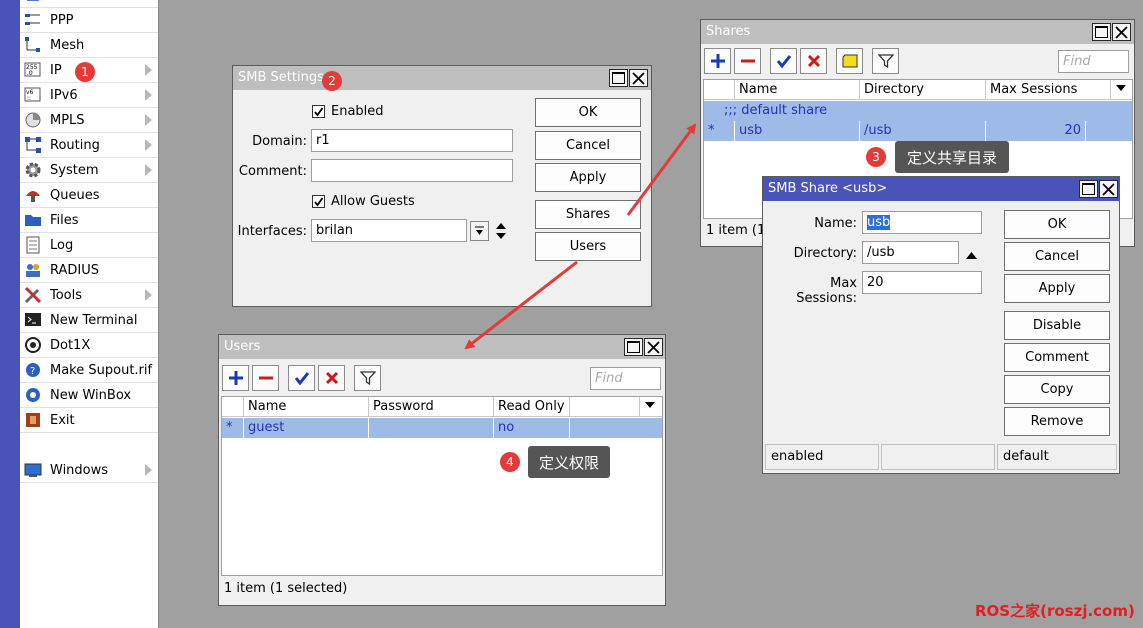 The width and height of the screenshot is (1143, 628). What do you see at coordinates (89, 120) in the screenshot?
I see `sidebar-item-mpls: MPLS` at bounding box center [89, 120].